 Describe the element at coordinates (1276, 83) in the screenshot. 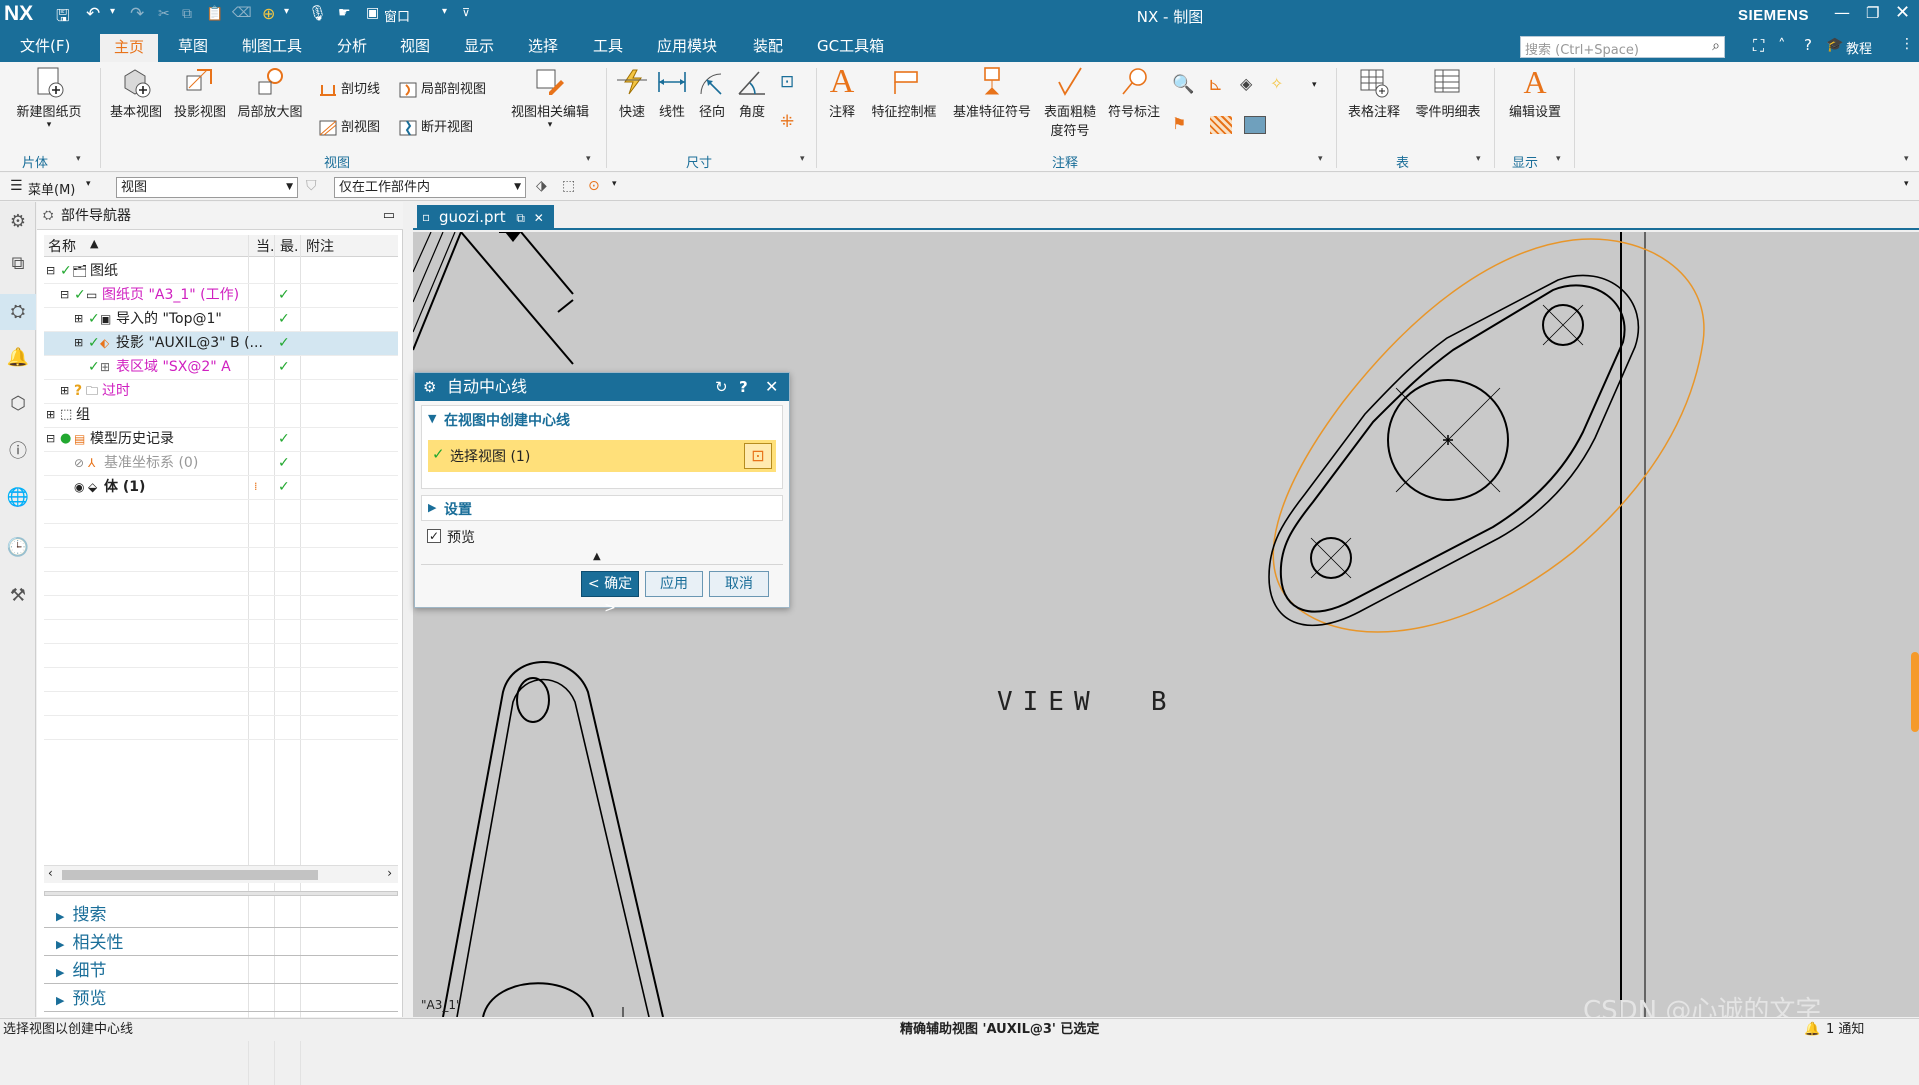

I see `symbol-icon: ✧` at that location.